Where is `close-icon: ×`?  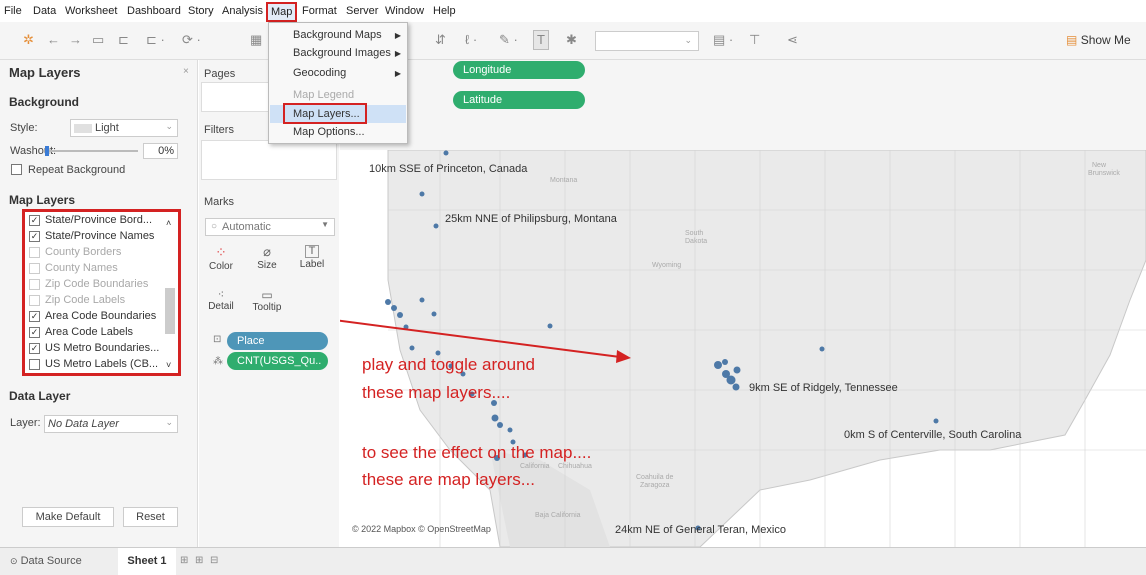
close-icon: × is located at coordinates (186, 71).